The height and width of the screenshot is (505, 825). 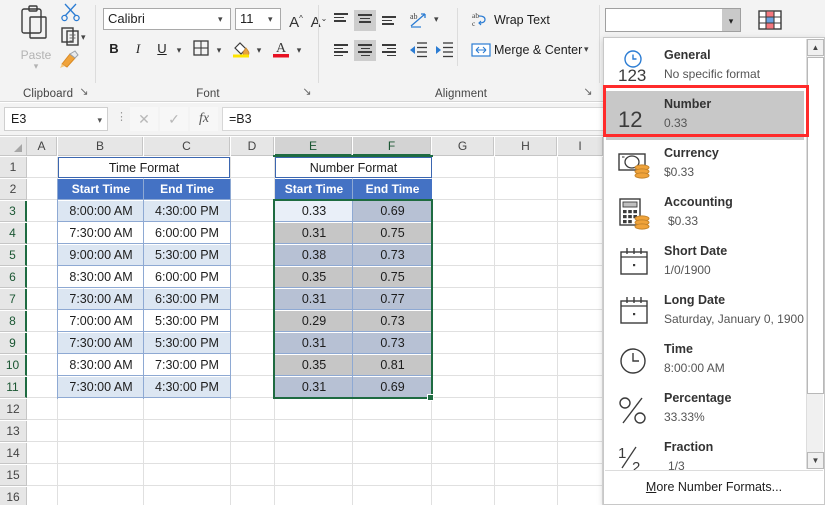 What do you see at coordinates (392, 277) in the screenshot?
I see `table-cell: 0.75` at bounding box center [392, 277].